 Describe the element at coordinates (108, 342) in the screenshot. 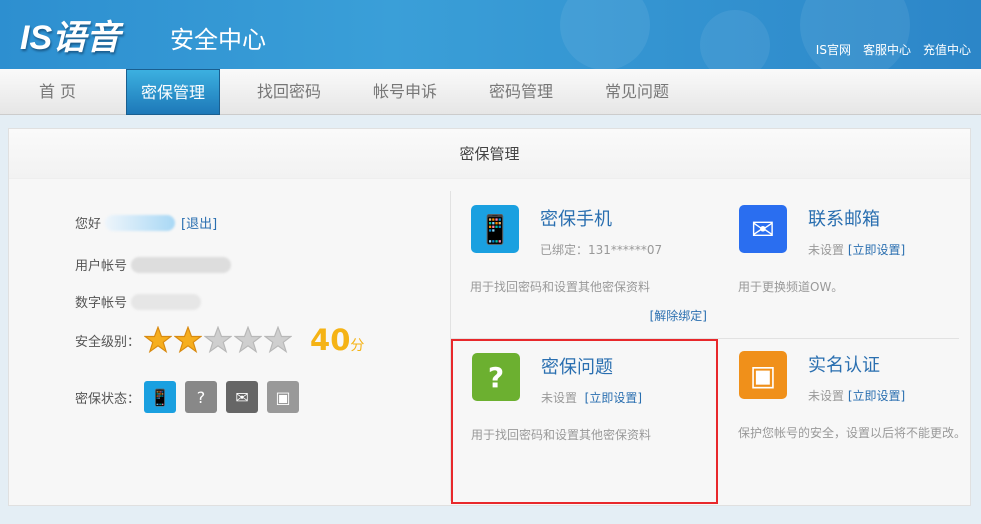

I see `security-level-label: 安全级别：` at that location.